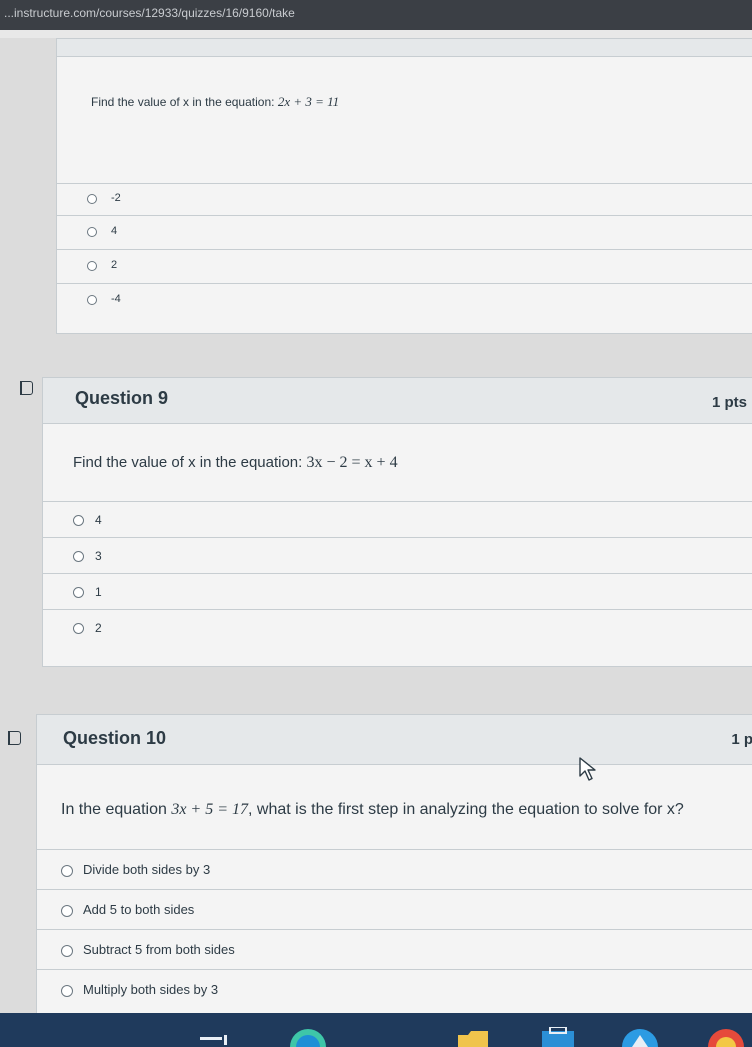 The height and width of the screenshot is (1047, 752). I want to click on question-10-title: Question 10, so click(115, 738).